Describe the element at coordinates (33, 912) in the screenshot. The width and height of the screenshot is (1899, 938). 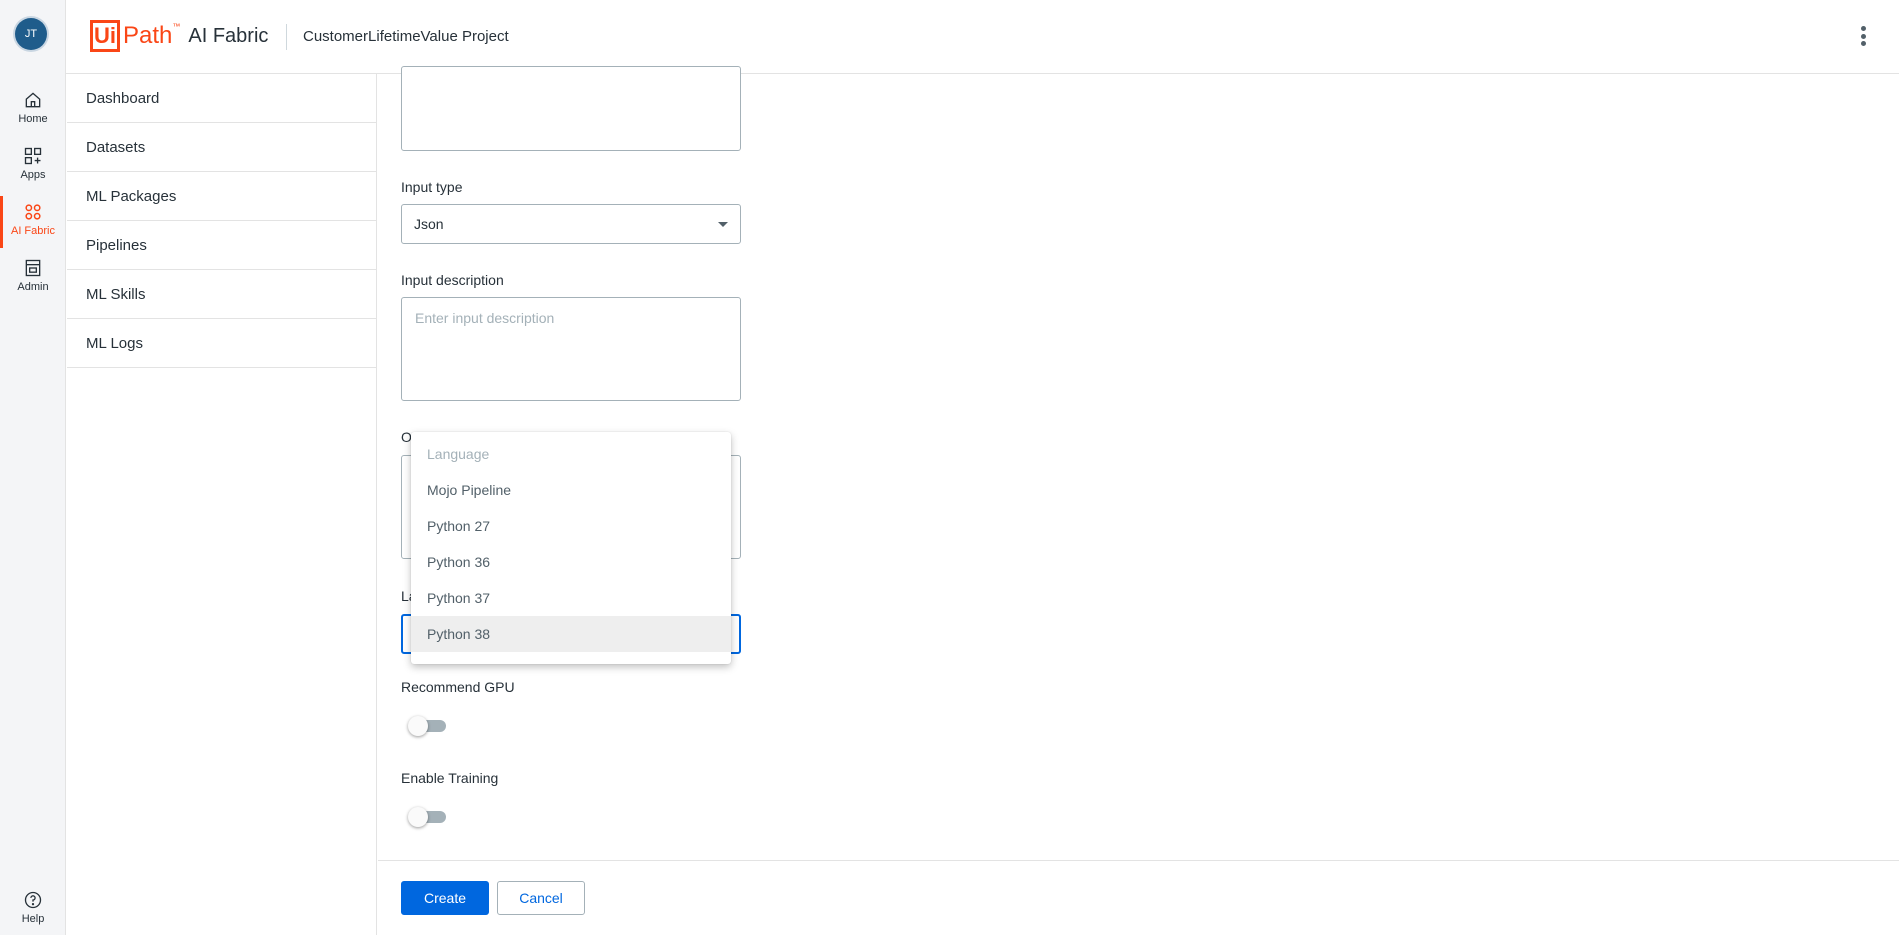
I see `rail-item-help: Help` at that location.